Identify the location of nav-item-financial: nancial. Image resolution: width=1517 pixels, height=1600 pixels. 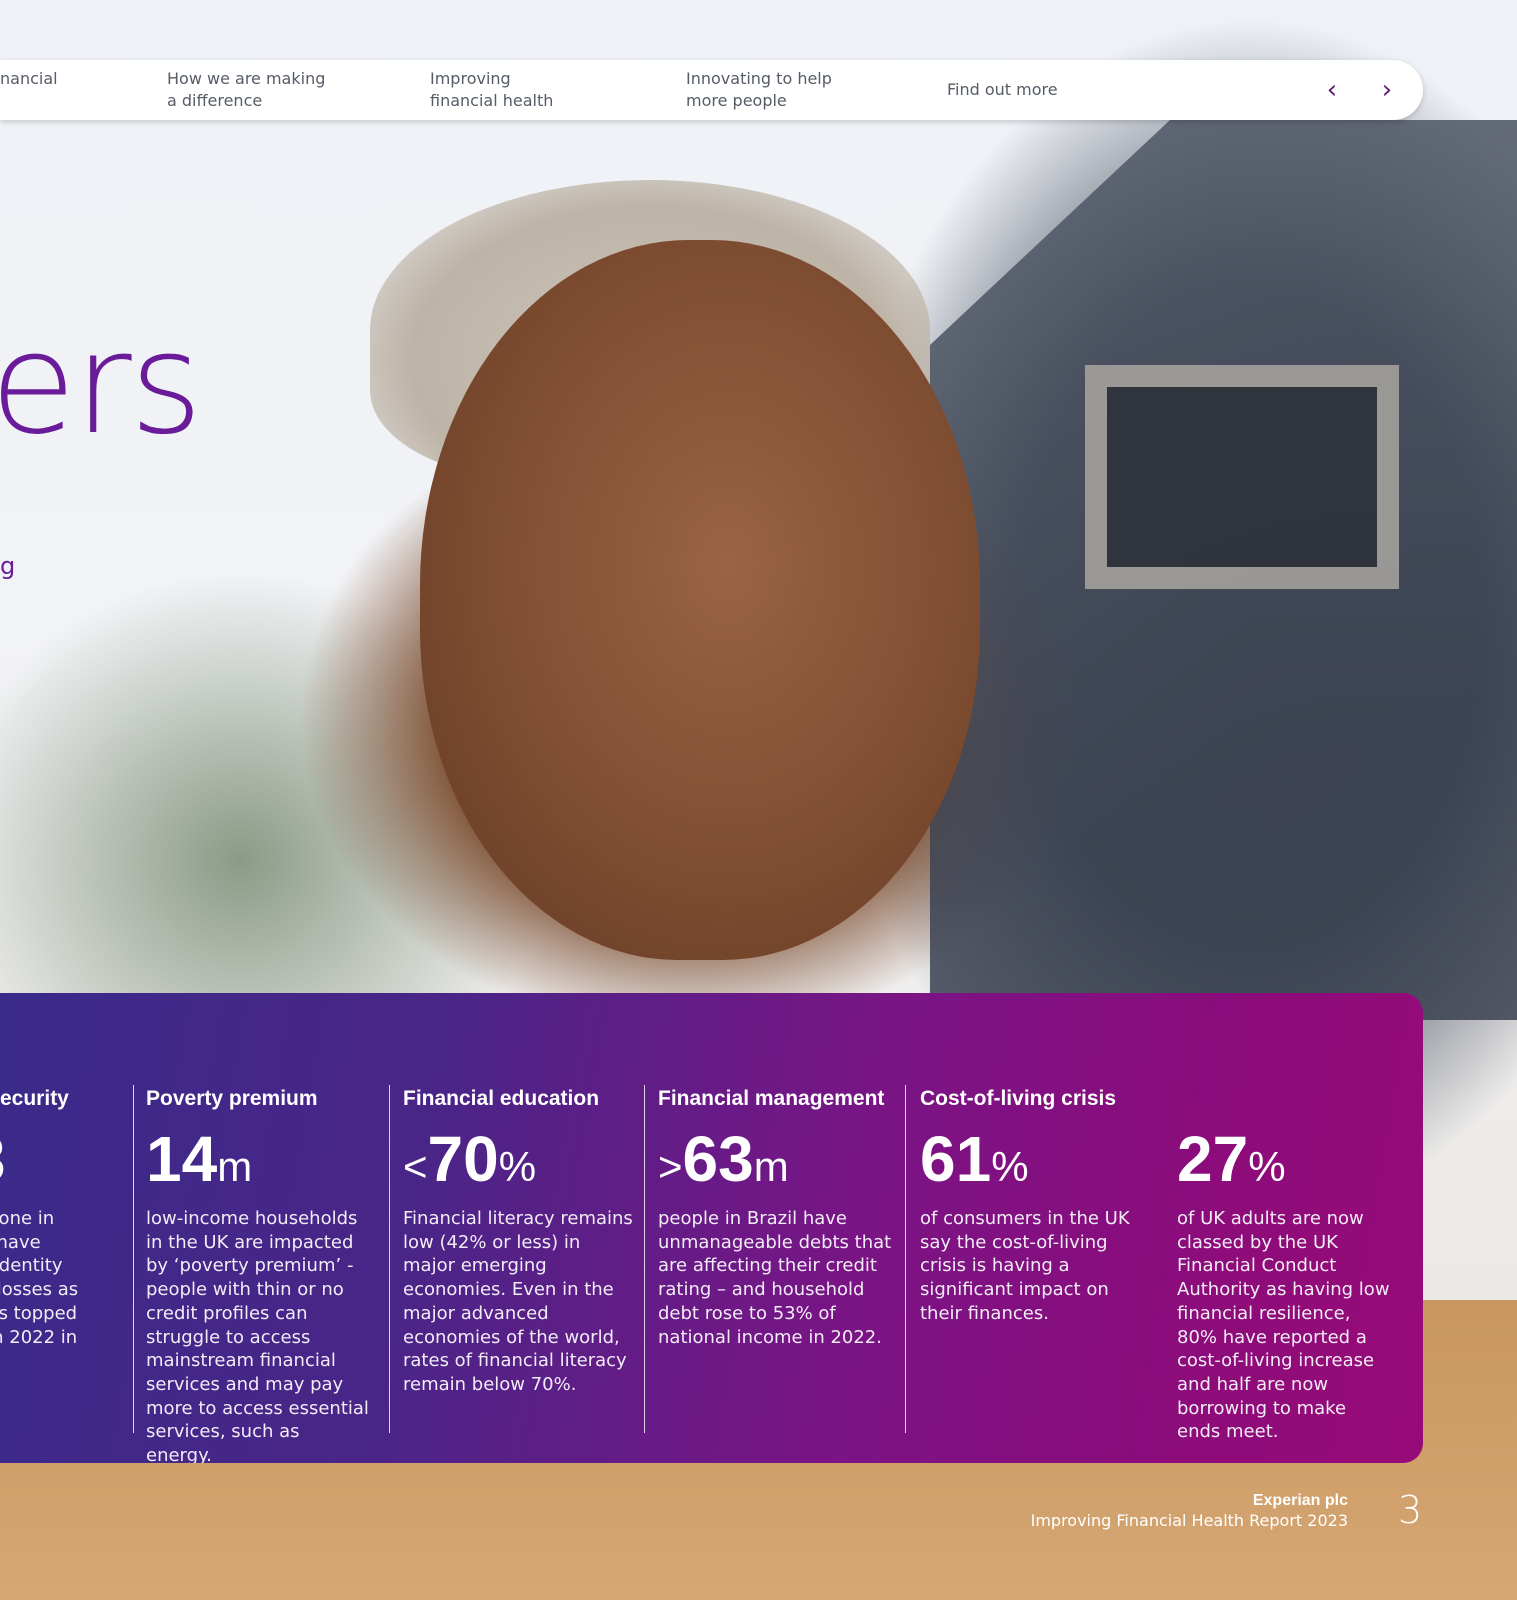
(29, 79).